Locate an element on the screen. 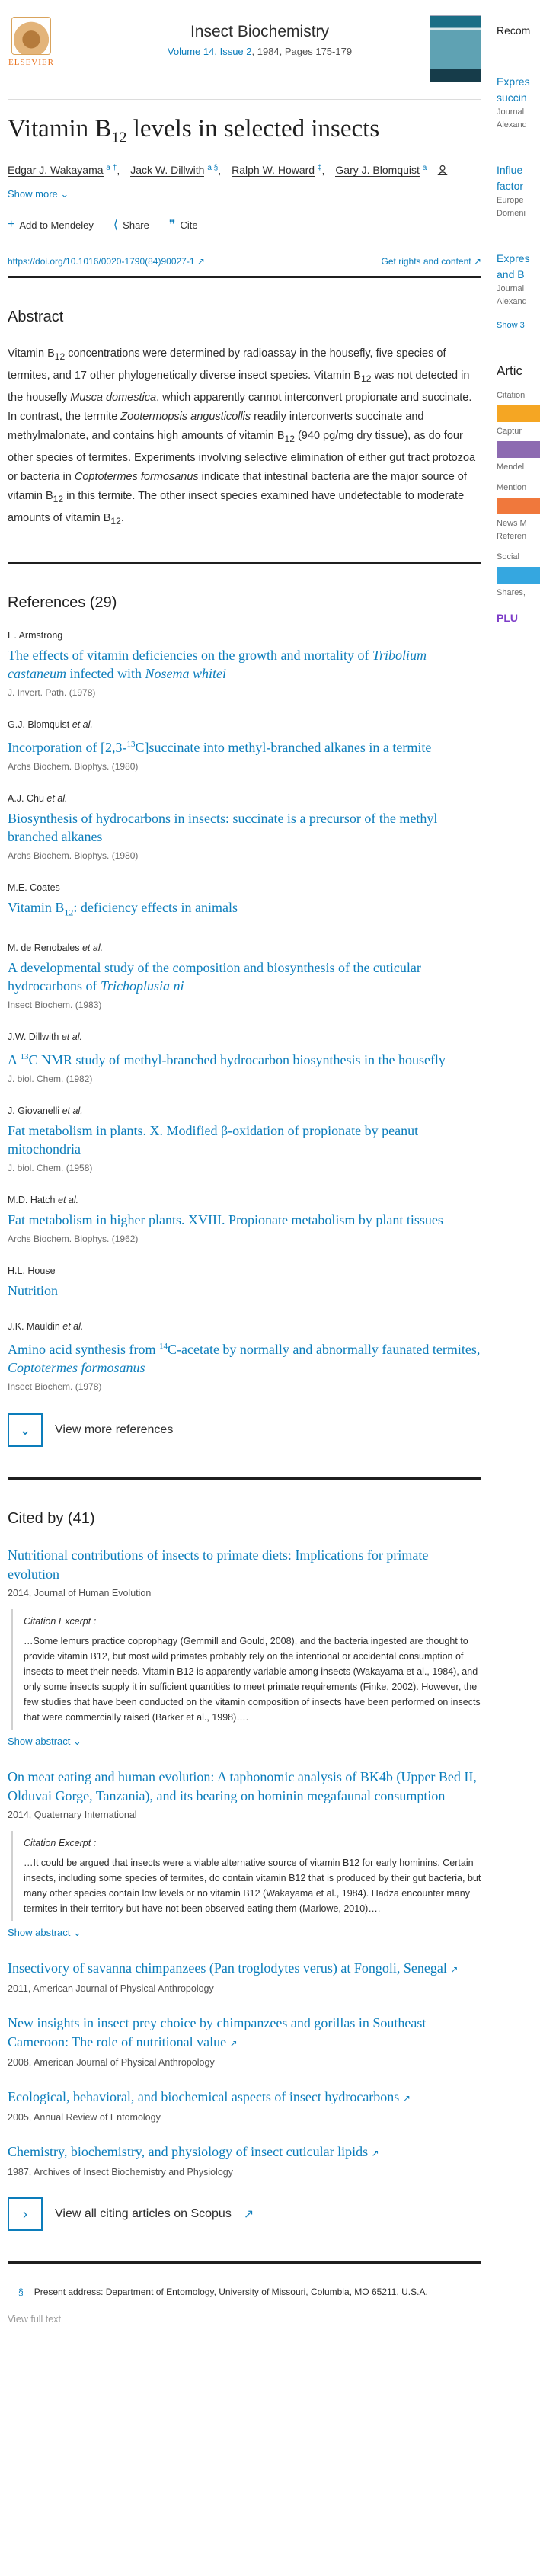  view-more-references: ⌄ View more references is located at coordinates (244, 1430).